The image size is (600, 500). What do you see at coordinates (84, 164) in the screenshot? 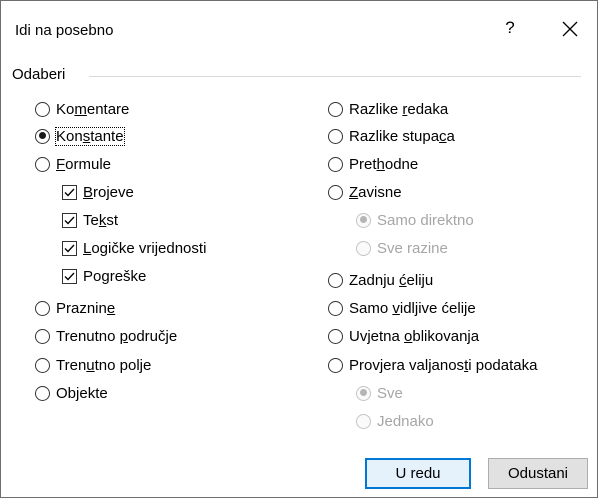
I see `option-label: Formule` at bounding box center [84, 164].